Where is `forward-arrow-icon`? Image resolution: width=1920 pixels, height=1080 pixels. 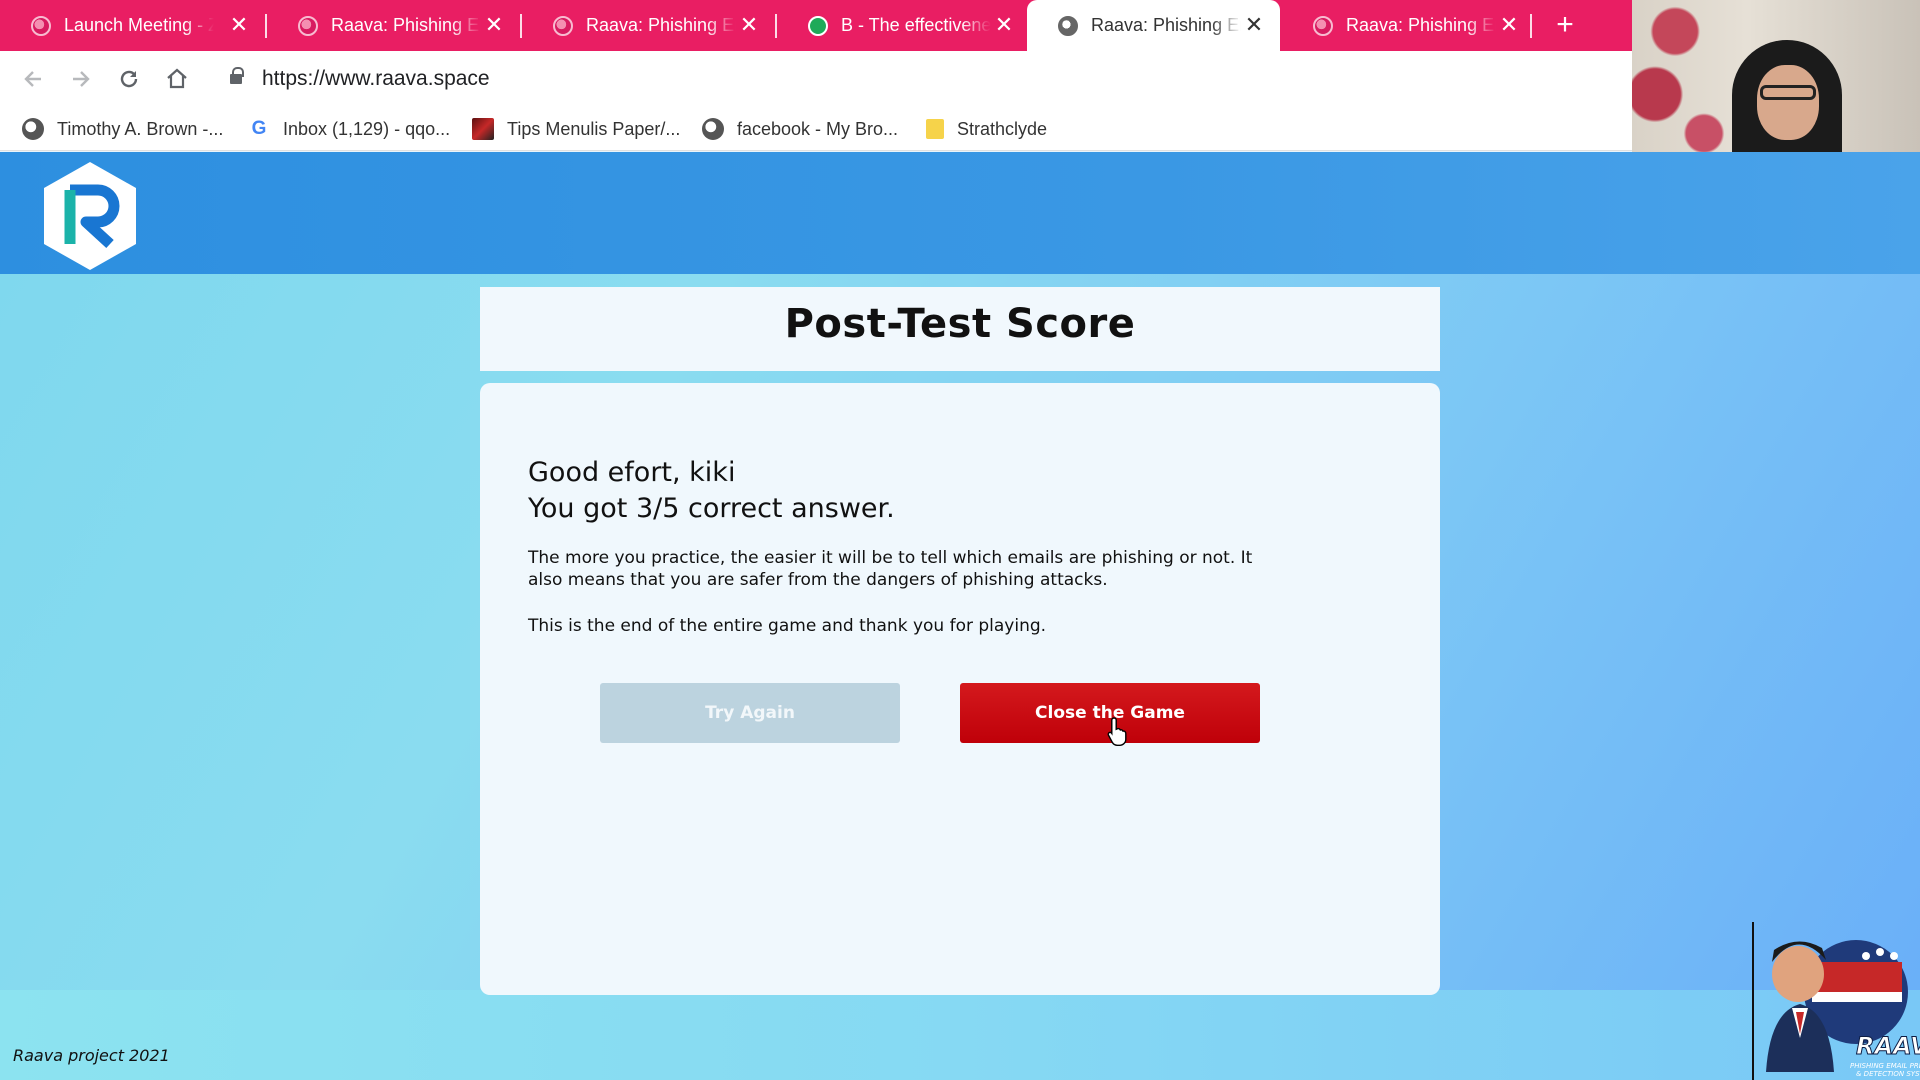
forward-arrow-icon is located at coordinates (81, 79).